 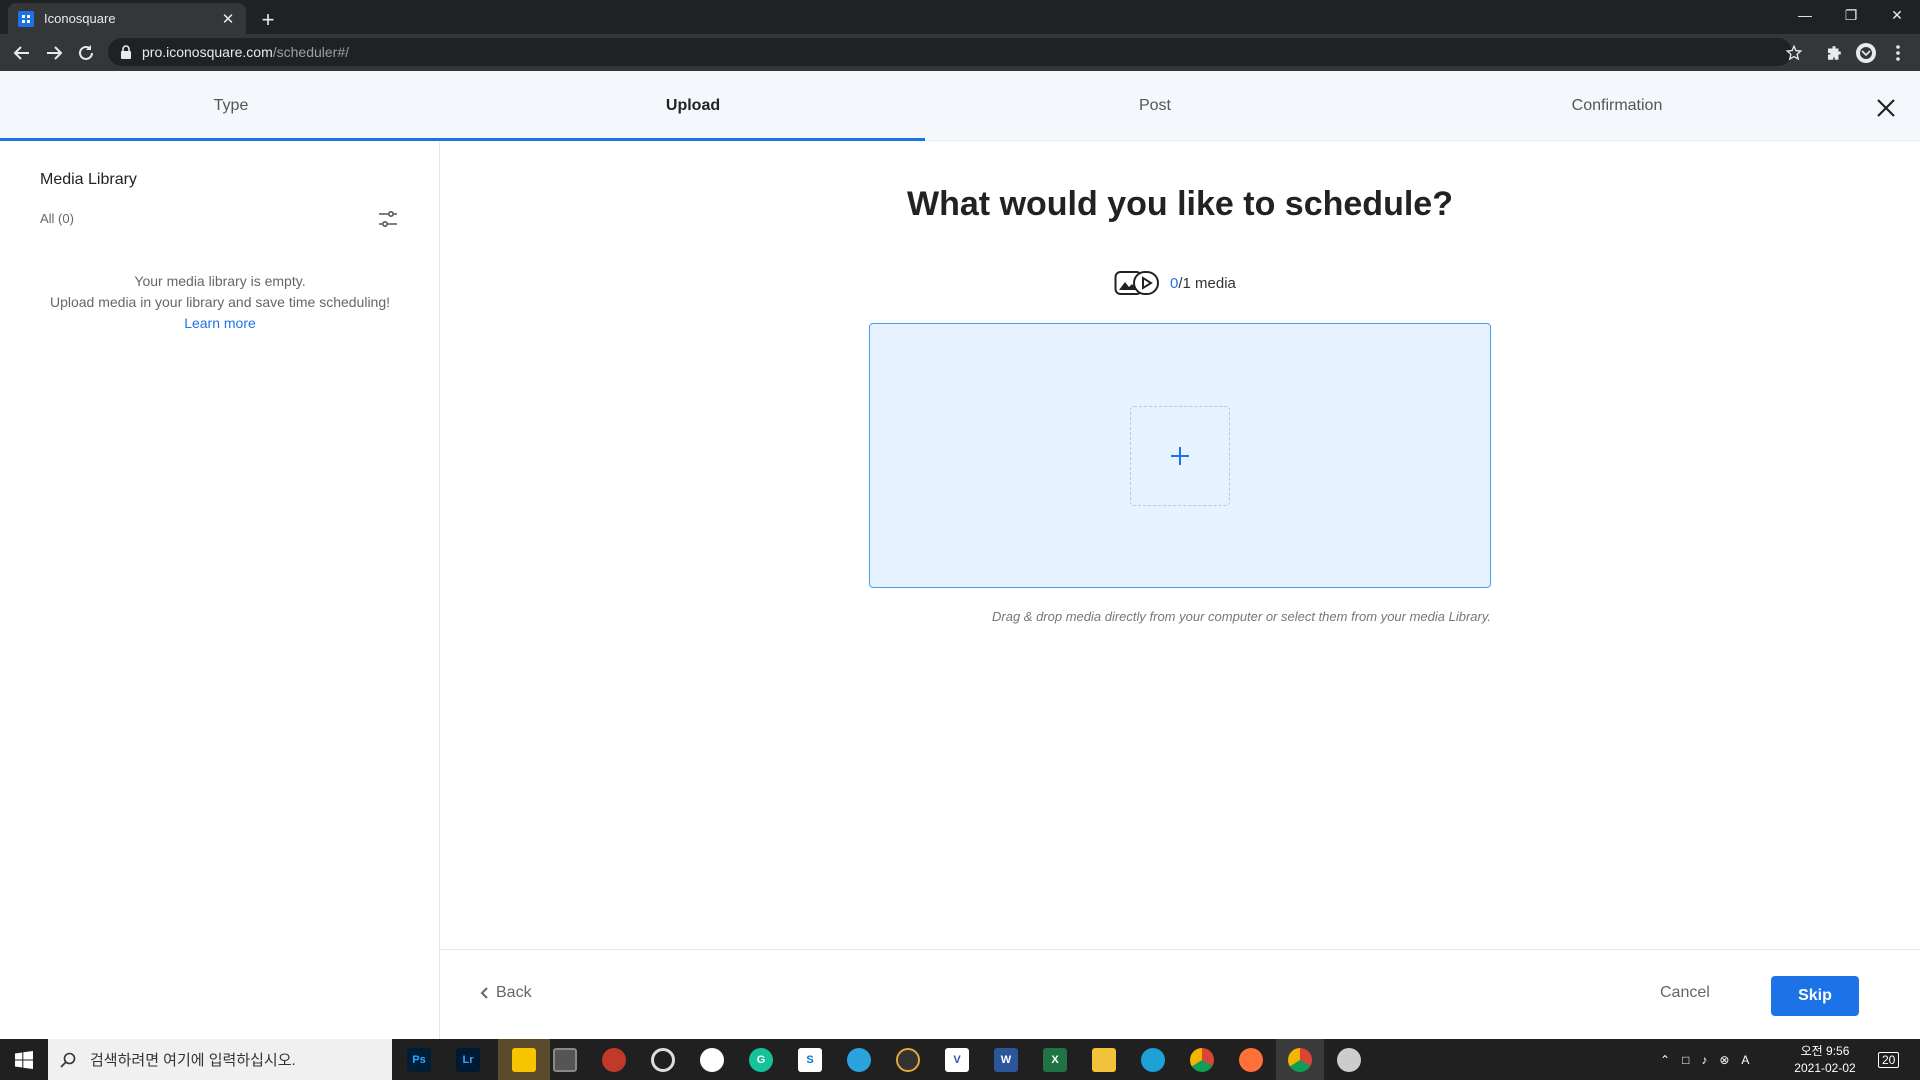 What do you see at coordinates (1886, 108) in the screenshot?
I see `close-icon` at bounding box center [1886, 108].